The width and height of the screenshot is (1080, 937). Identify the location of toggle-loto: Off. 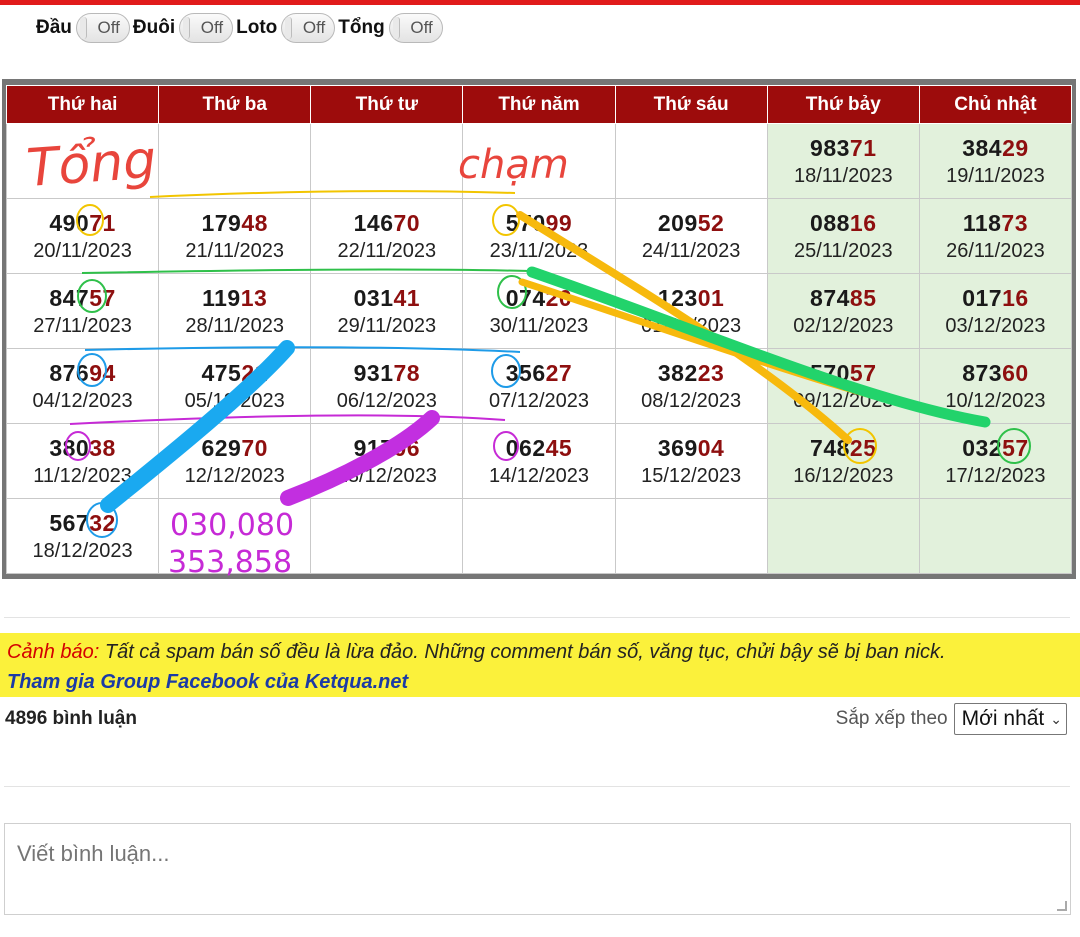
(308, 28).